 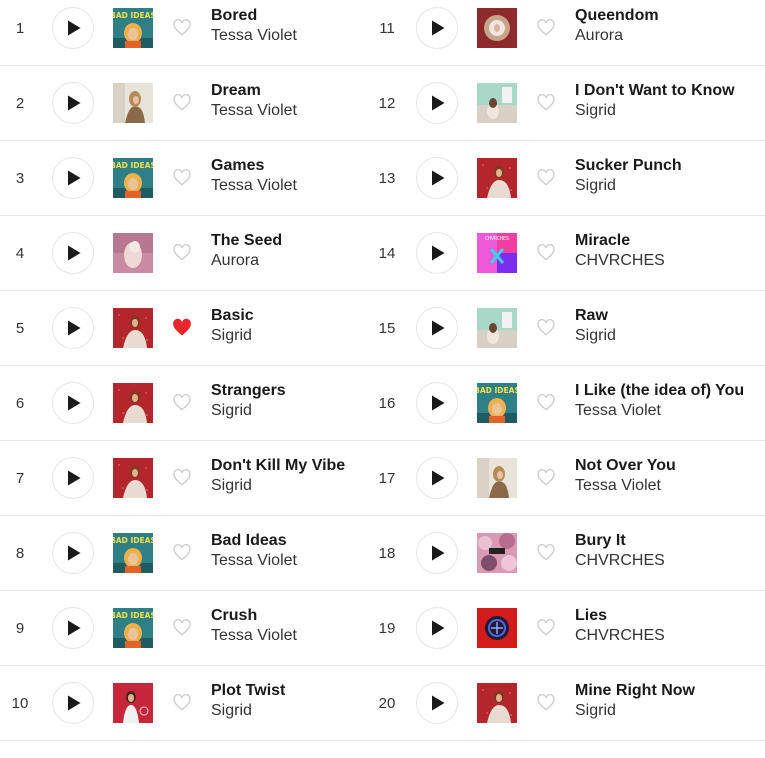 I want to click on track-title: Lies, so click(x=591, y=616).